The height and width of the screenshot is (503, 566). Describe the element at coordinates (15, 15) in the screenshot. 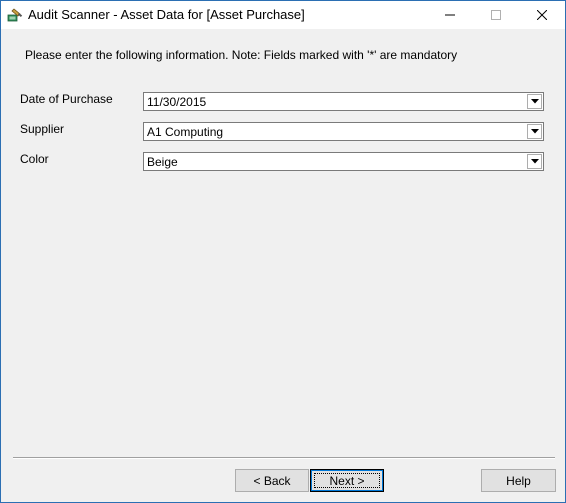

I see `audit-scanner-icon` at that location.